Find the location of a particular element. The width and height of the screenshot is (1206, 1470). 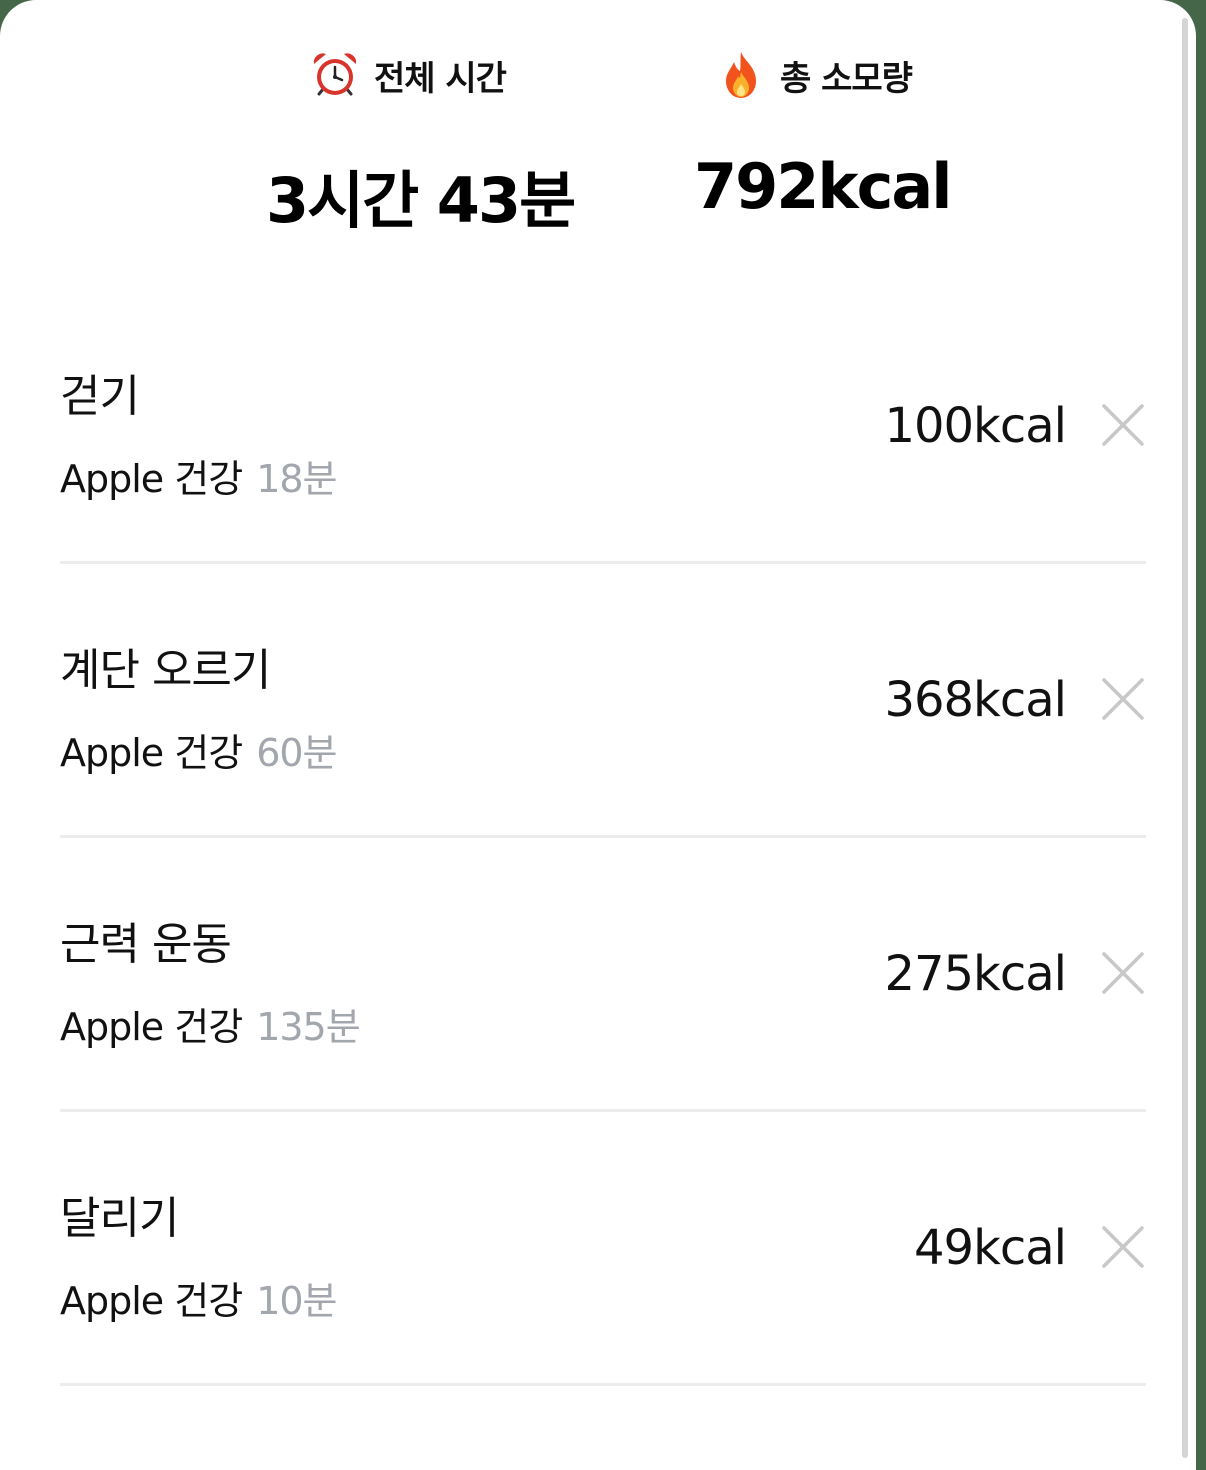

total-time-label: 전체 시간 is located at coordinates (440, 78).